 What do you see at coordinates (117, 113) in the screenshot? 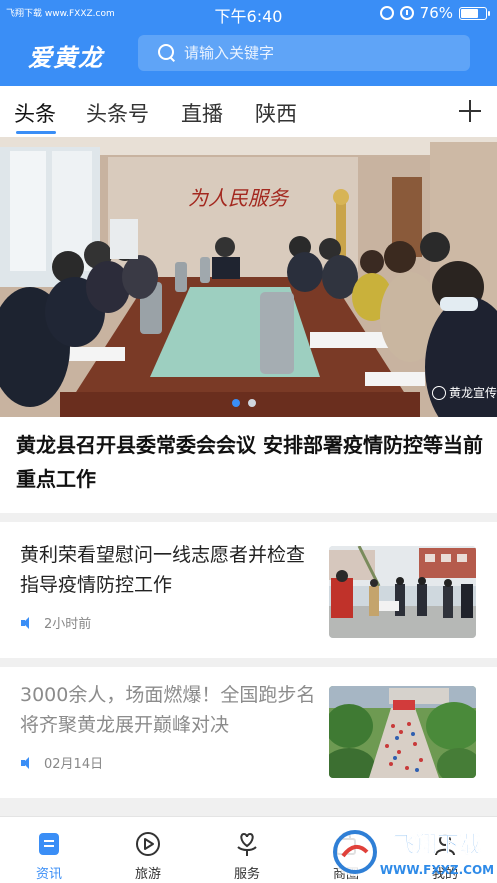
I see `tab-headline-accounts: 头条号` at bounding box center [117, 113].